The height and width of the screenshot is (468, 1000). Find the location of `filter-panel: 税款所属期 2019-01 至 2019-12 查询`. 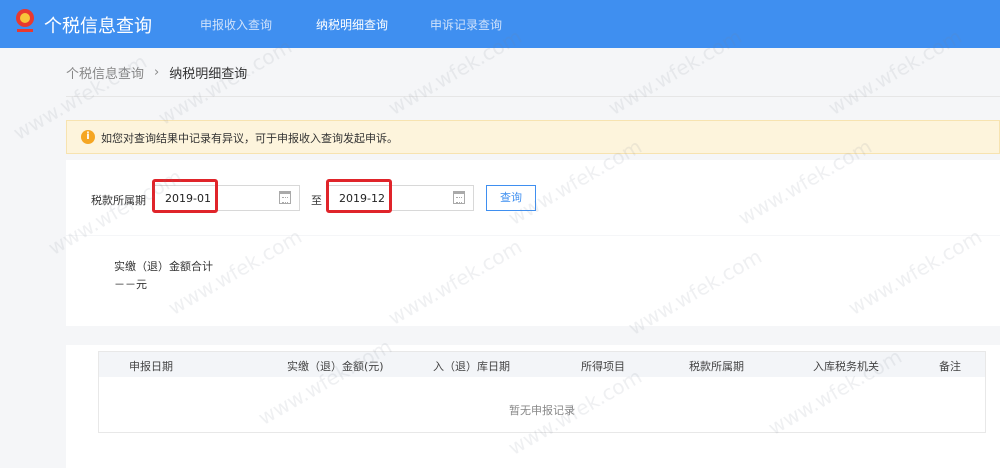

filter-panel: 税款所属期 2019-01 至 2019-12 查询 is located at coordinates (533, 197).